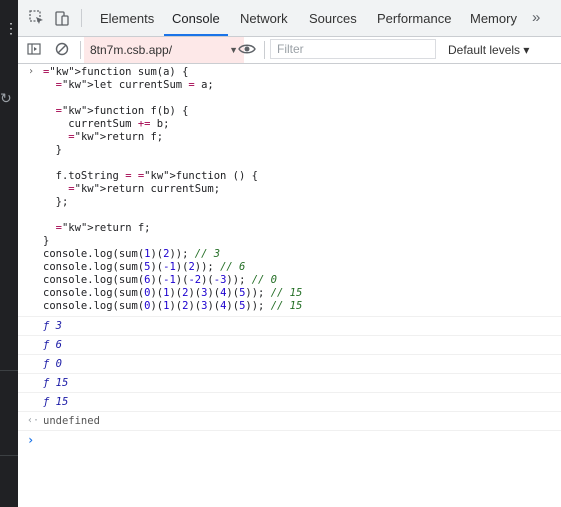 Image resolution: width=561 pixels, height=507 pixels. What do you see at coordinates (247, 50) in the screenshot?
I see `eye-icon` at bounding box center [247, 50].